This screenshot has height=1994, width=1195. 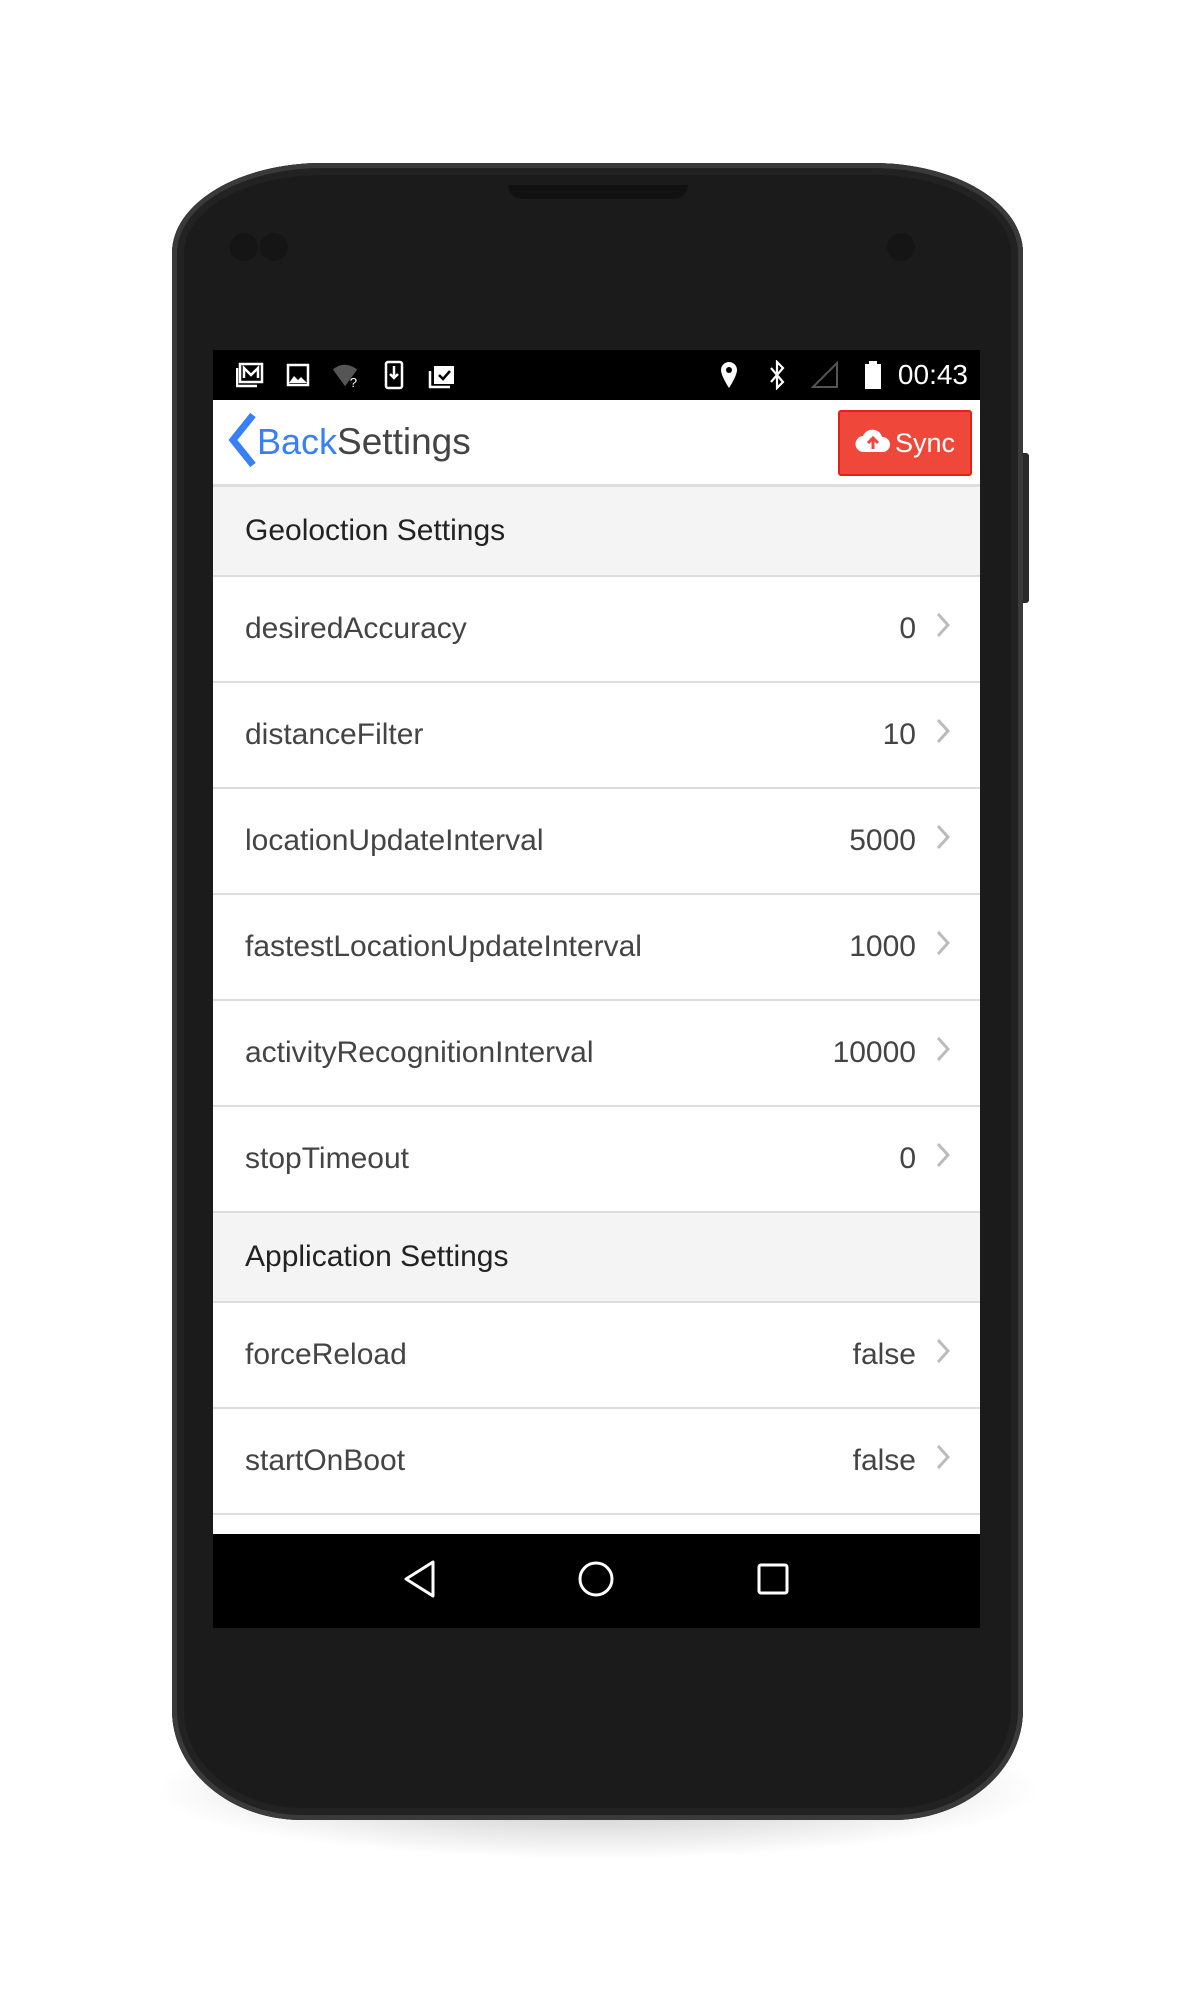 What do you see at coordinates (825, 375) in the screenshot?
I see `signal-icon` at bounding box center [825, 375].